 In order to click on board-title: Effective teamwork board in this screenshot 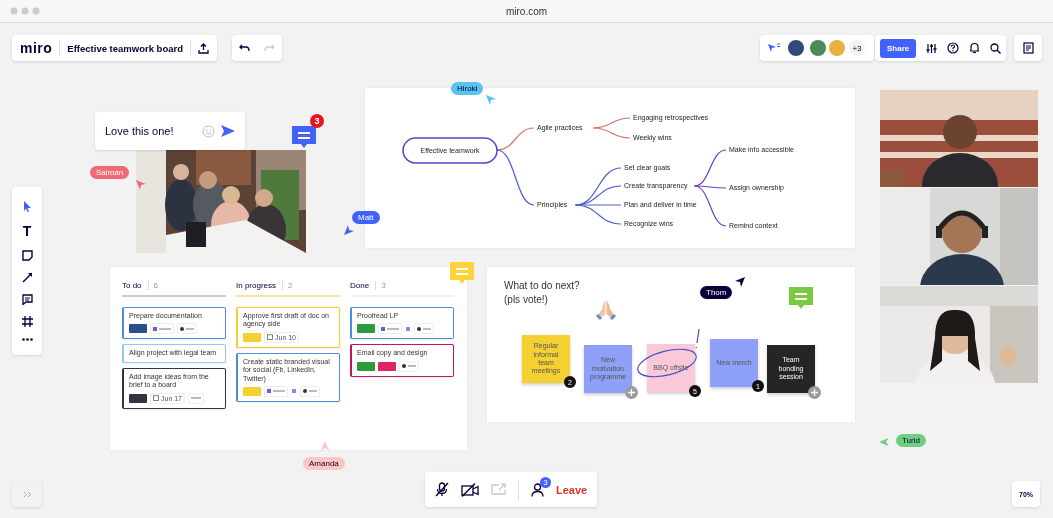, I will do `click(125, 48)`.